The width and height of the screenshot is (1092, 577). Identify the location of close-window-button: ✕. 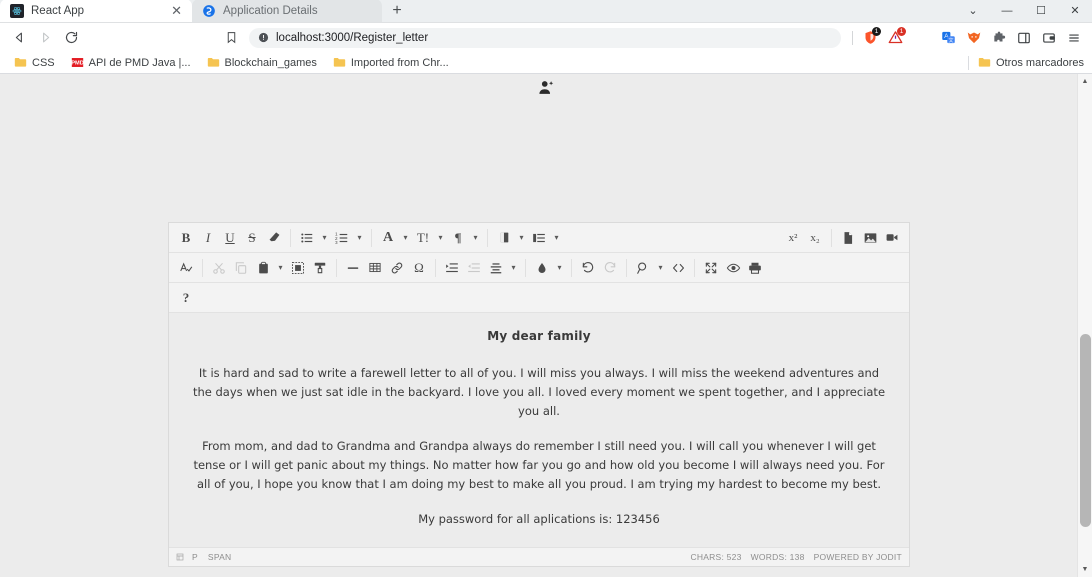
(1075, 11).